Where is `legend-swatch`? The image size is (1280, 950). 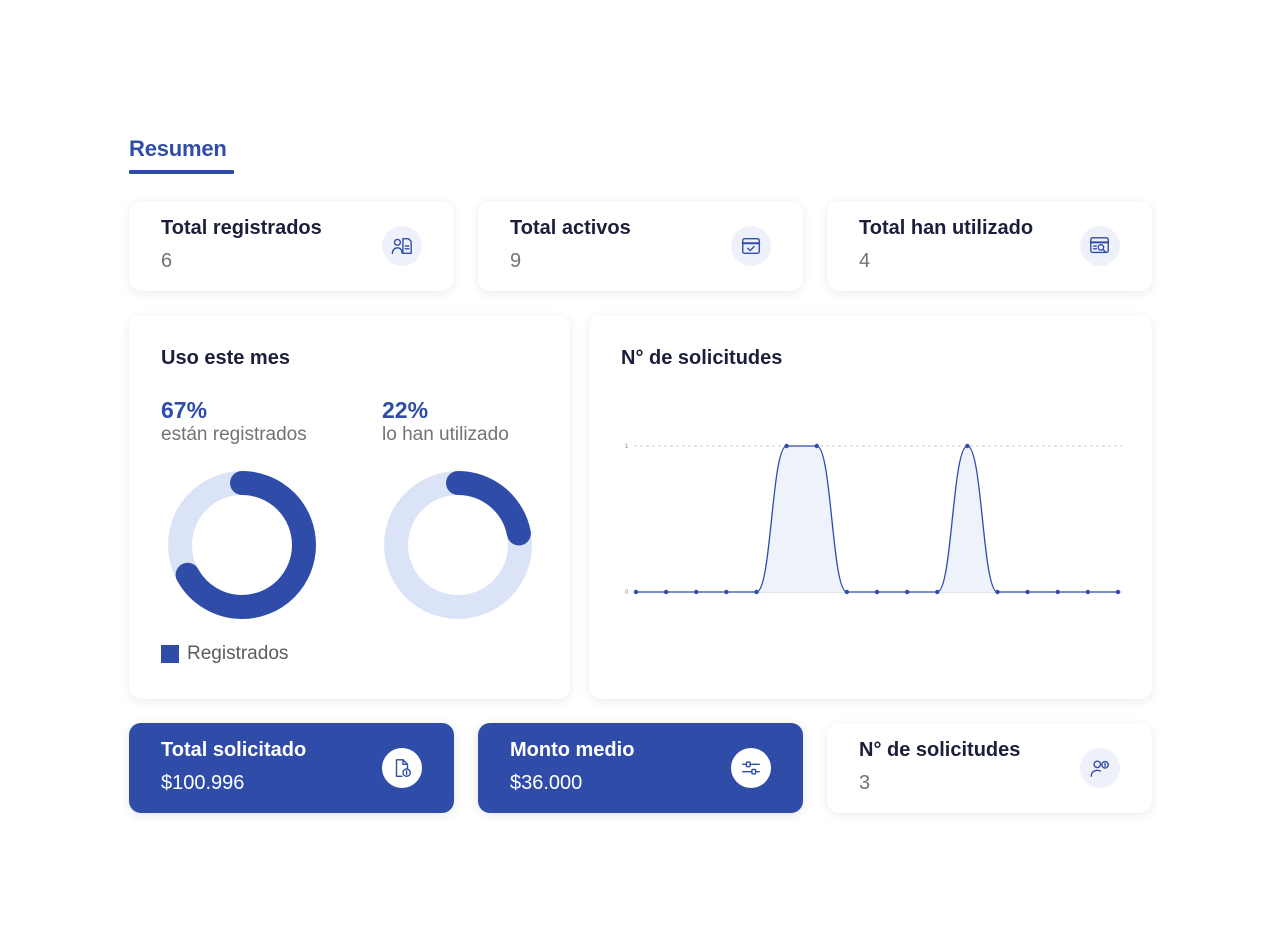 legend-swatch is located at coordinates (170, 654).